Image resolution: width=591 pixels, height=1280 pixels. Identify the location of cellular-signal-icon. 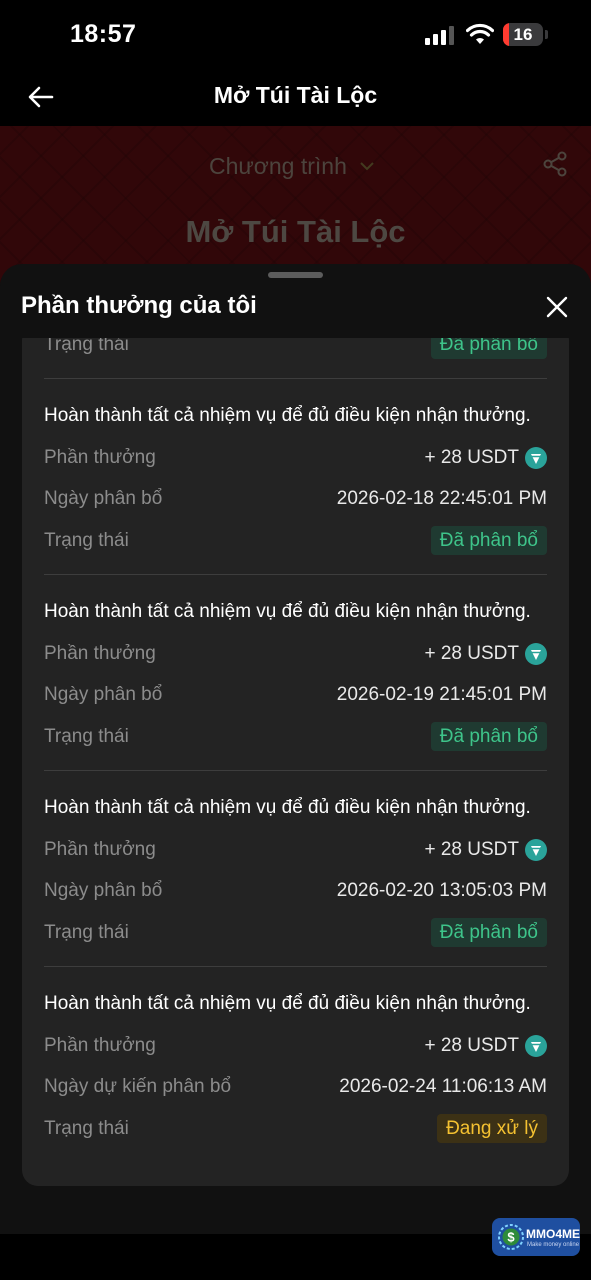
(439, 35).